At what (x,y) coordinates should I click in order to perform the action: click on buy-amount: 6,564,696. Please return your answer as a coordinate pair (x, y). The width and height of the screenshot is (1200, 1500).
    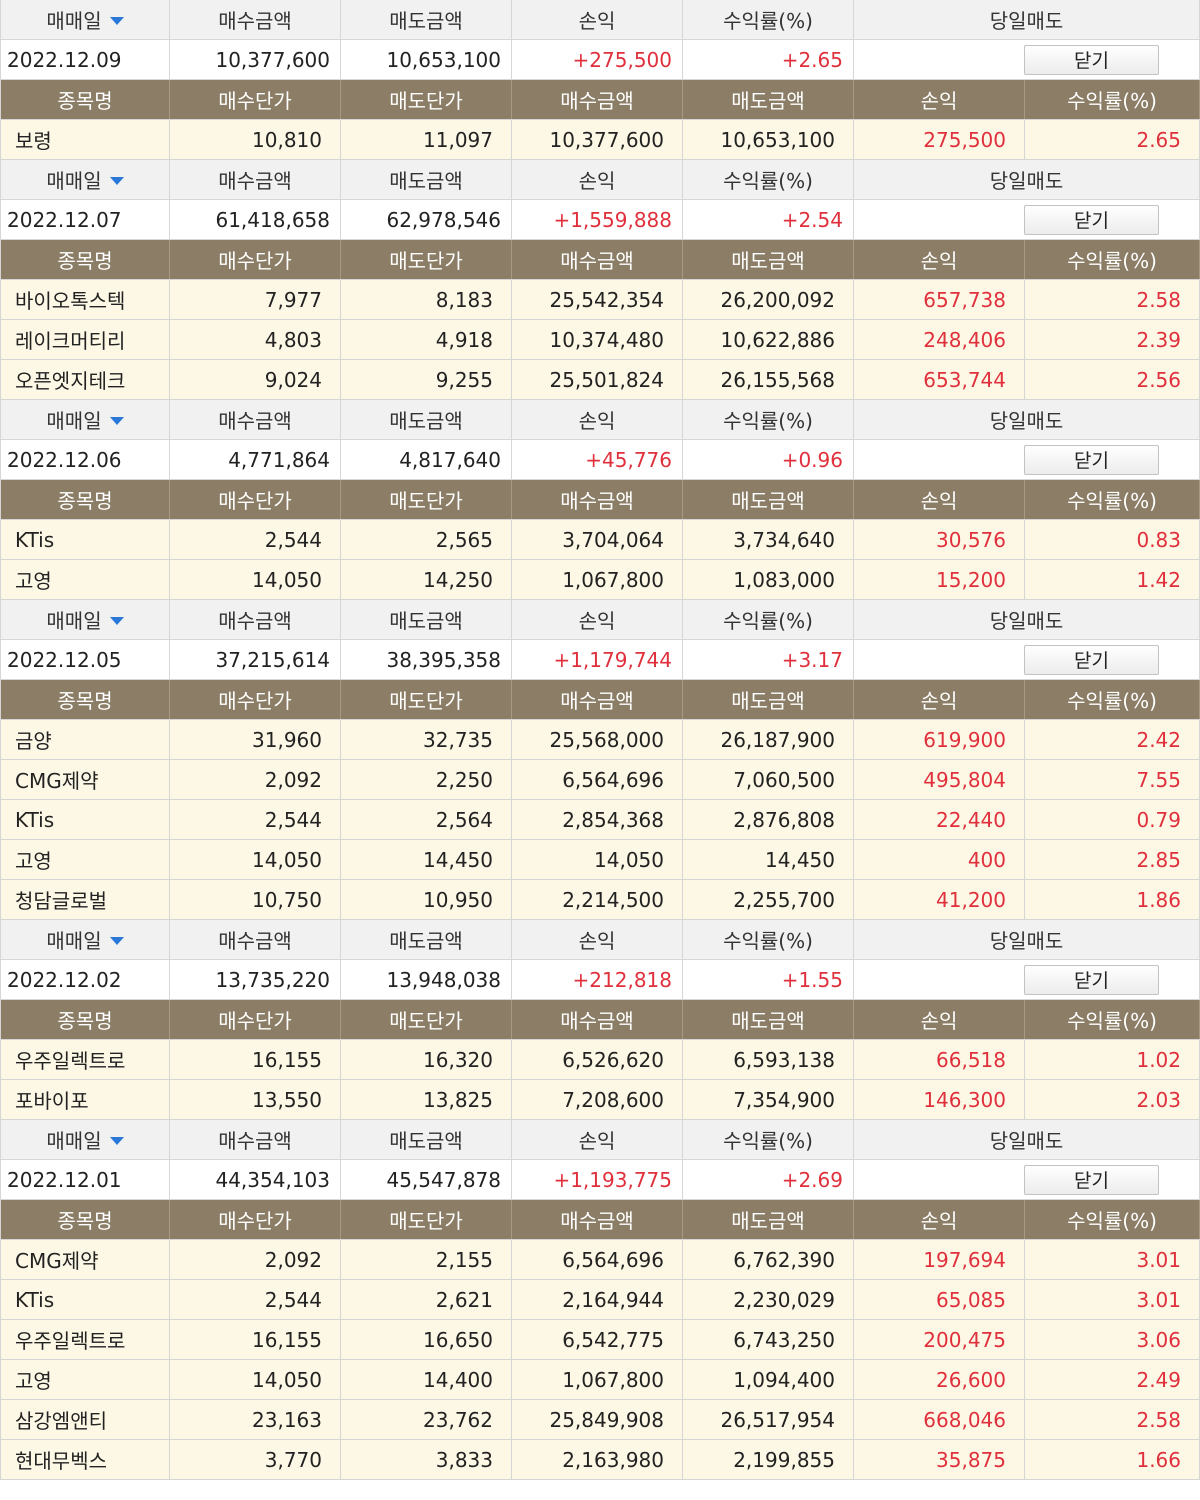
    Looking at the image, I should click on (597, 779).